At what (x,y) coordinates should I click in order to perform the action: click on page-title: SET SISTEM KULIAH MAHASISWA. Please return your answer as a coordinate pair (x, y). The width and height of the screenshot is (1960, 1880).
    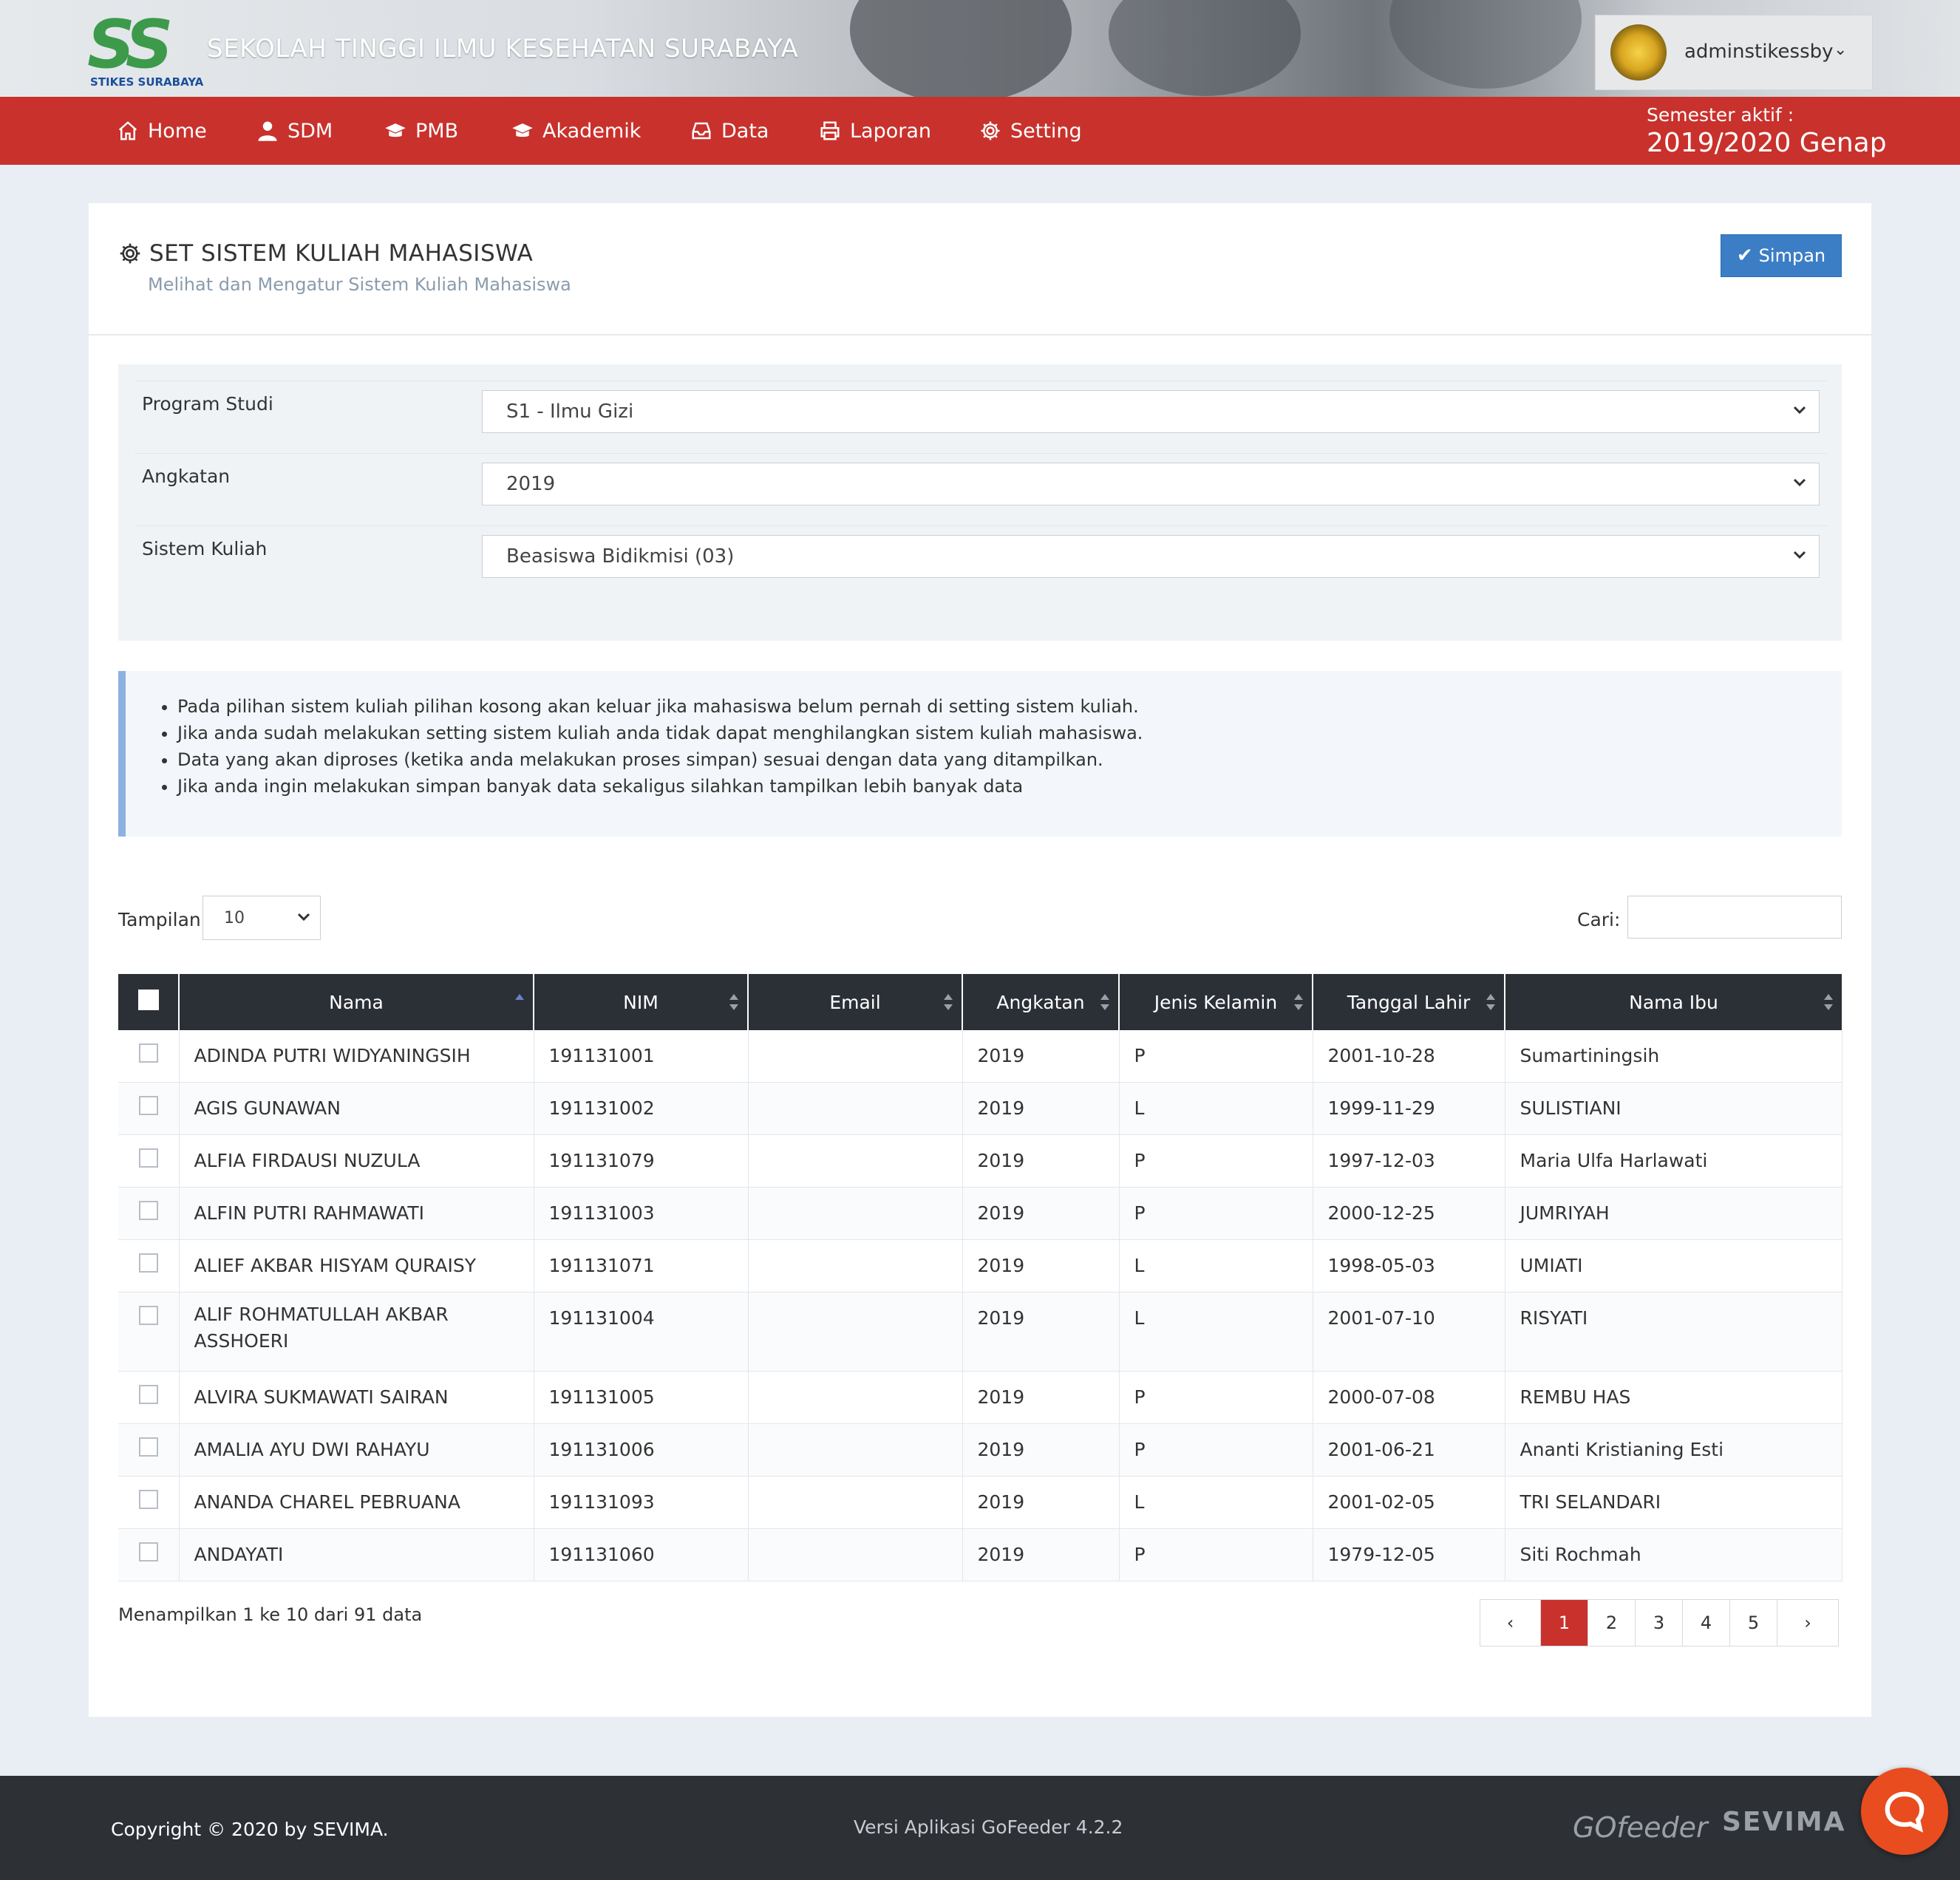
    Looking at the image, I should click on (341, 253).